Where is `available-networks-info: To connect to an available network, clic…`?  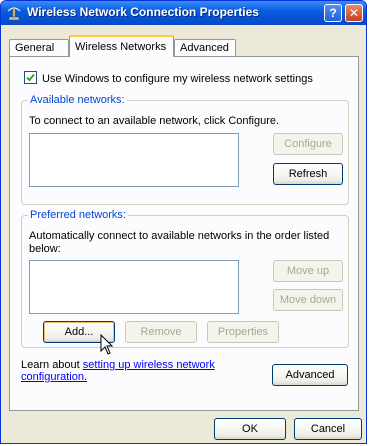 available-networks-info: To connect to an available network, clic… is located at coordinates (154, 121).